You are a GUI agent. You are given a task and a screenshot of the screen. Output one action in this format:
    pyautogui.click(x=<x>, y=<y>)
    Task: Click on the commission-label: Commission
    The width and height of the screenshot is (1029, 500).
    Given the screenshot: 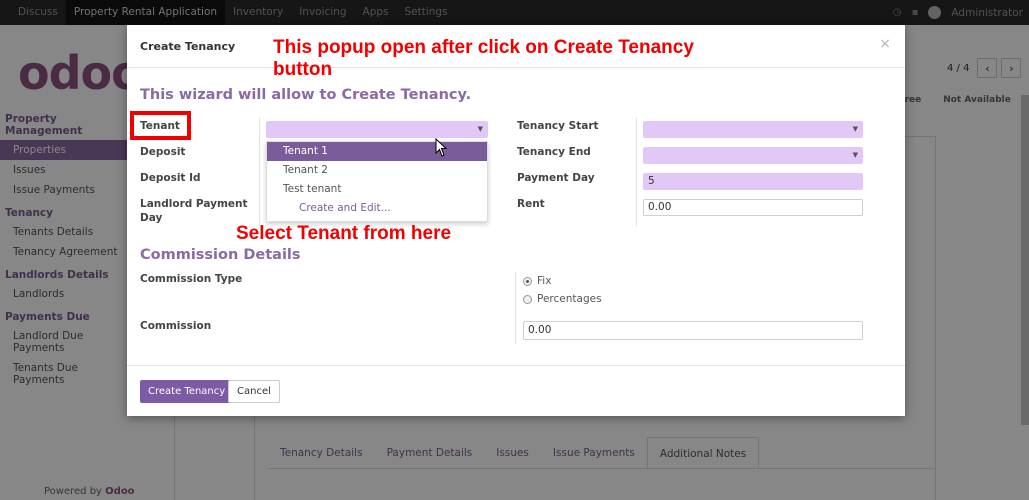 What is the action you would take?
    pyautogui.click(x=176, y=326)
    